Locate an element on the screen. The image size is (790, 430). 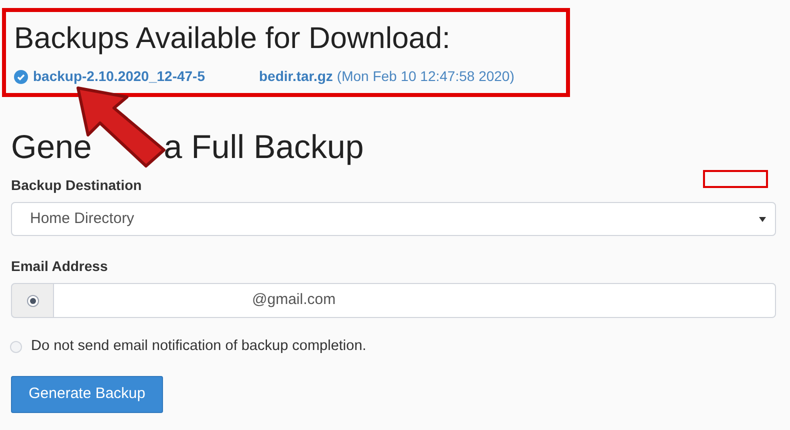
backup-date: (Mon Feb 10 12:47:58 2020) is located at coordinates (425, 76).